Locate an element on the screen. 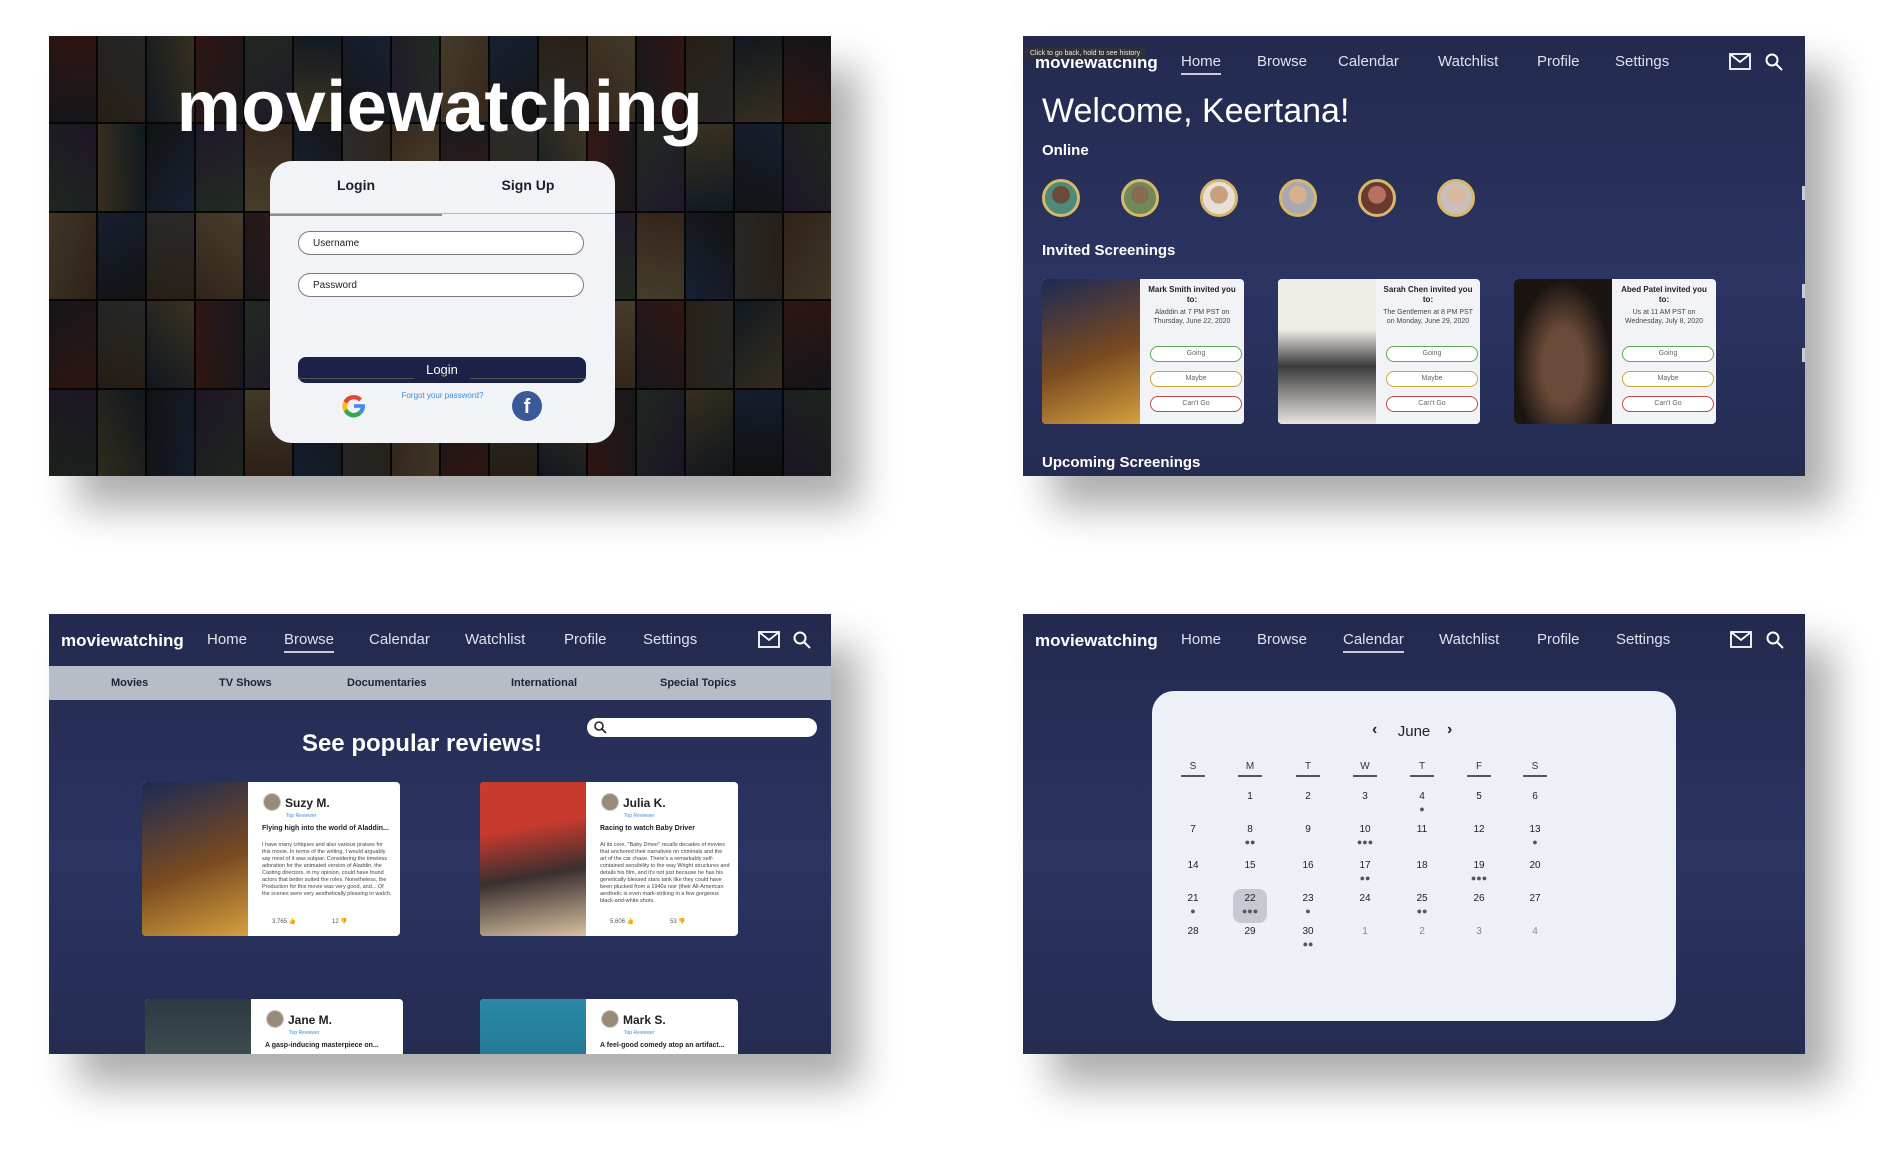  dislike-count: 53 👎 is located at coordinates (678, 921).